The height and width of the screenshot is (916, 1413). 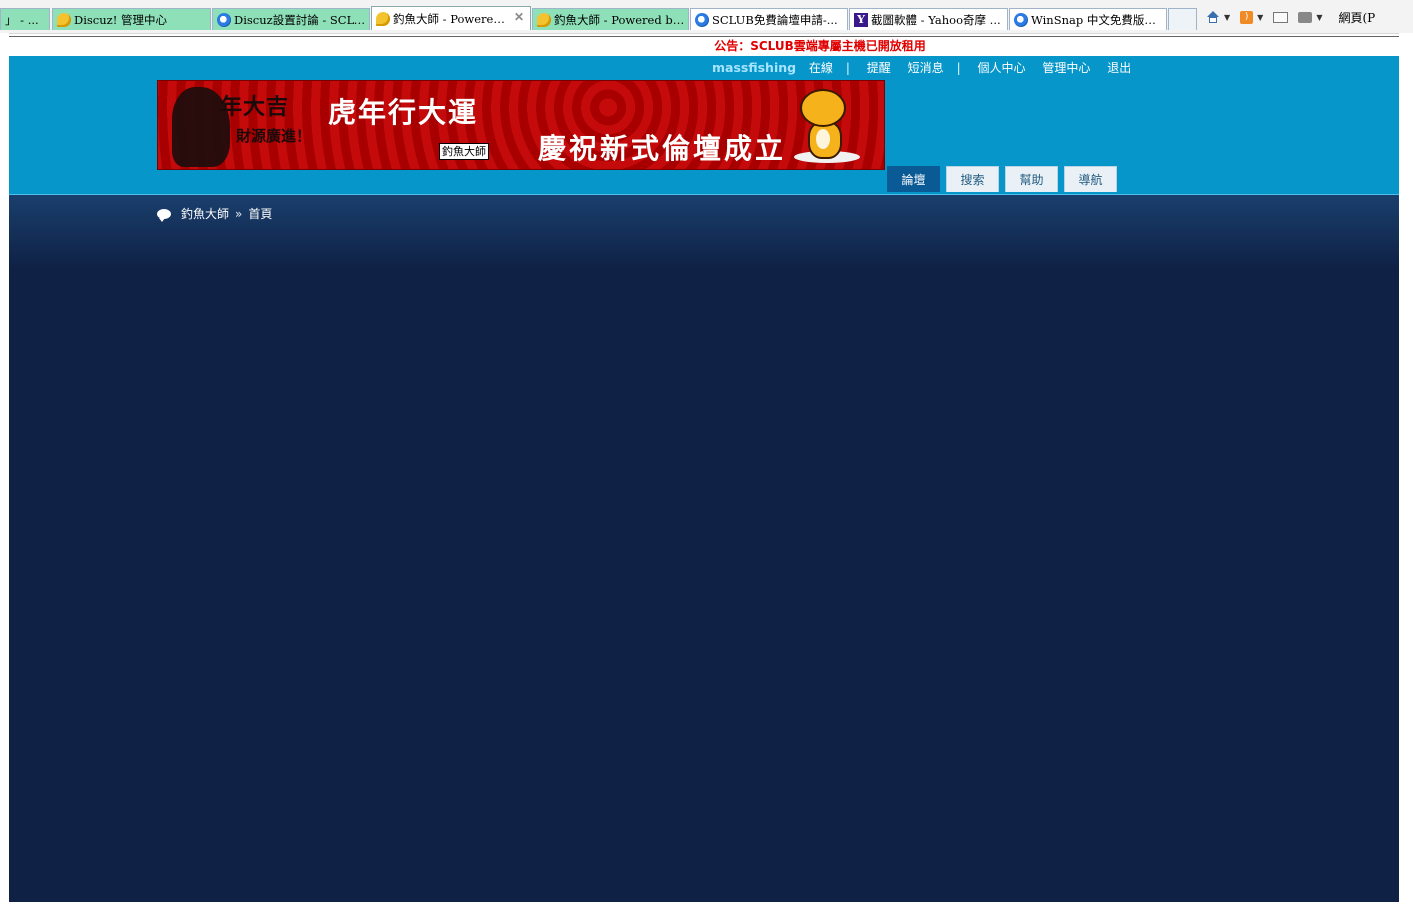 What do you see at coordinates (754, 67) in the screenshot?
I see `username: massfishing` at bounding box center [754, 67].